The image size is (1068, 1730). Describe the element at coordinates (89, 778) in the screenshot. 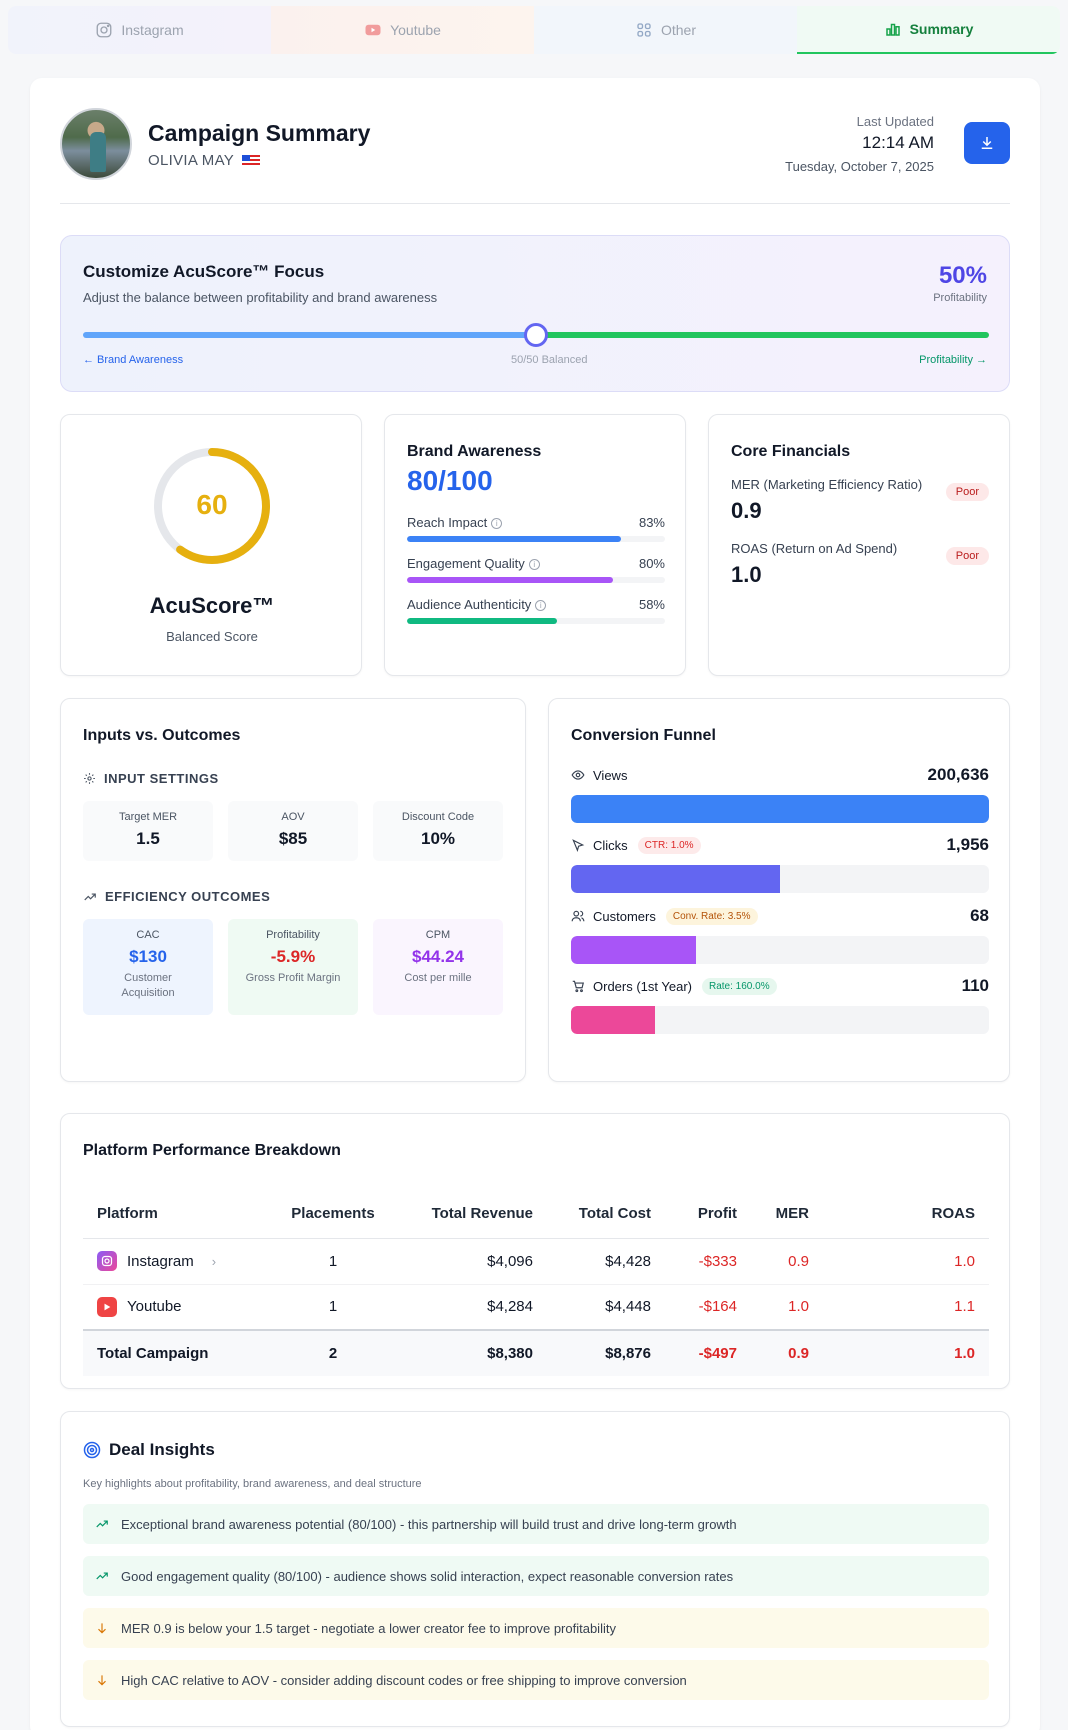

I see `gear-icon` at that location.